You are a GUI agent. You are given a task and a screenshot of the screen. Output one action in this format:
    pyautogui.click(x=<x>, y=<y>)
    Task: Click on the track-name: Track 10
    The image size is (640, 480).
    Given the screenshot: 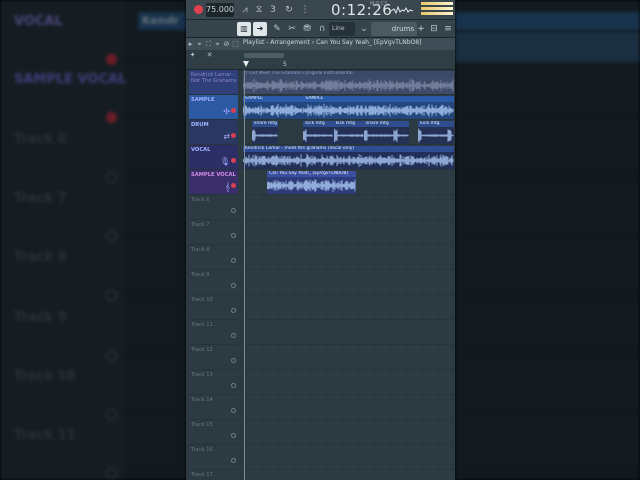 What is the action you would take?
    pyautogui.click(x=202, y=300)
    